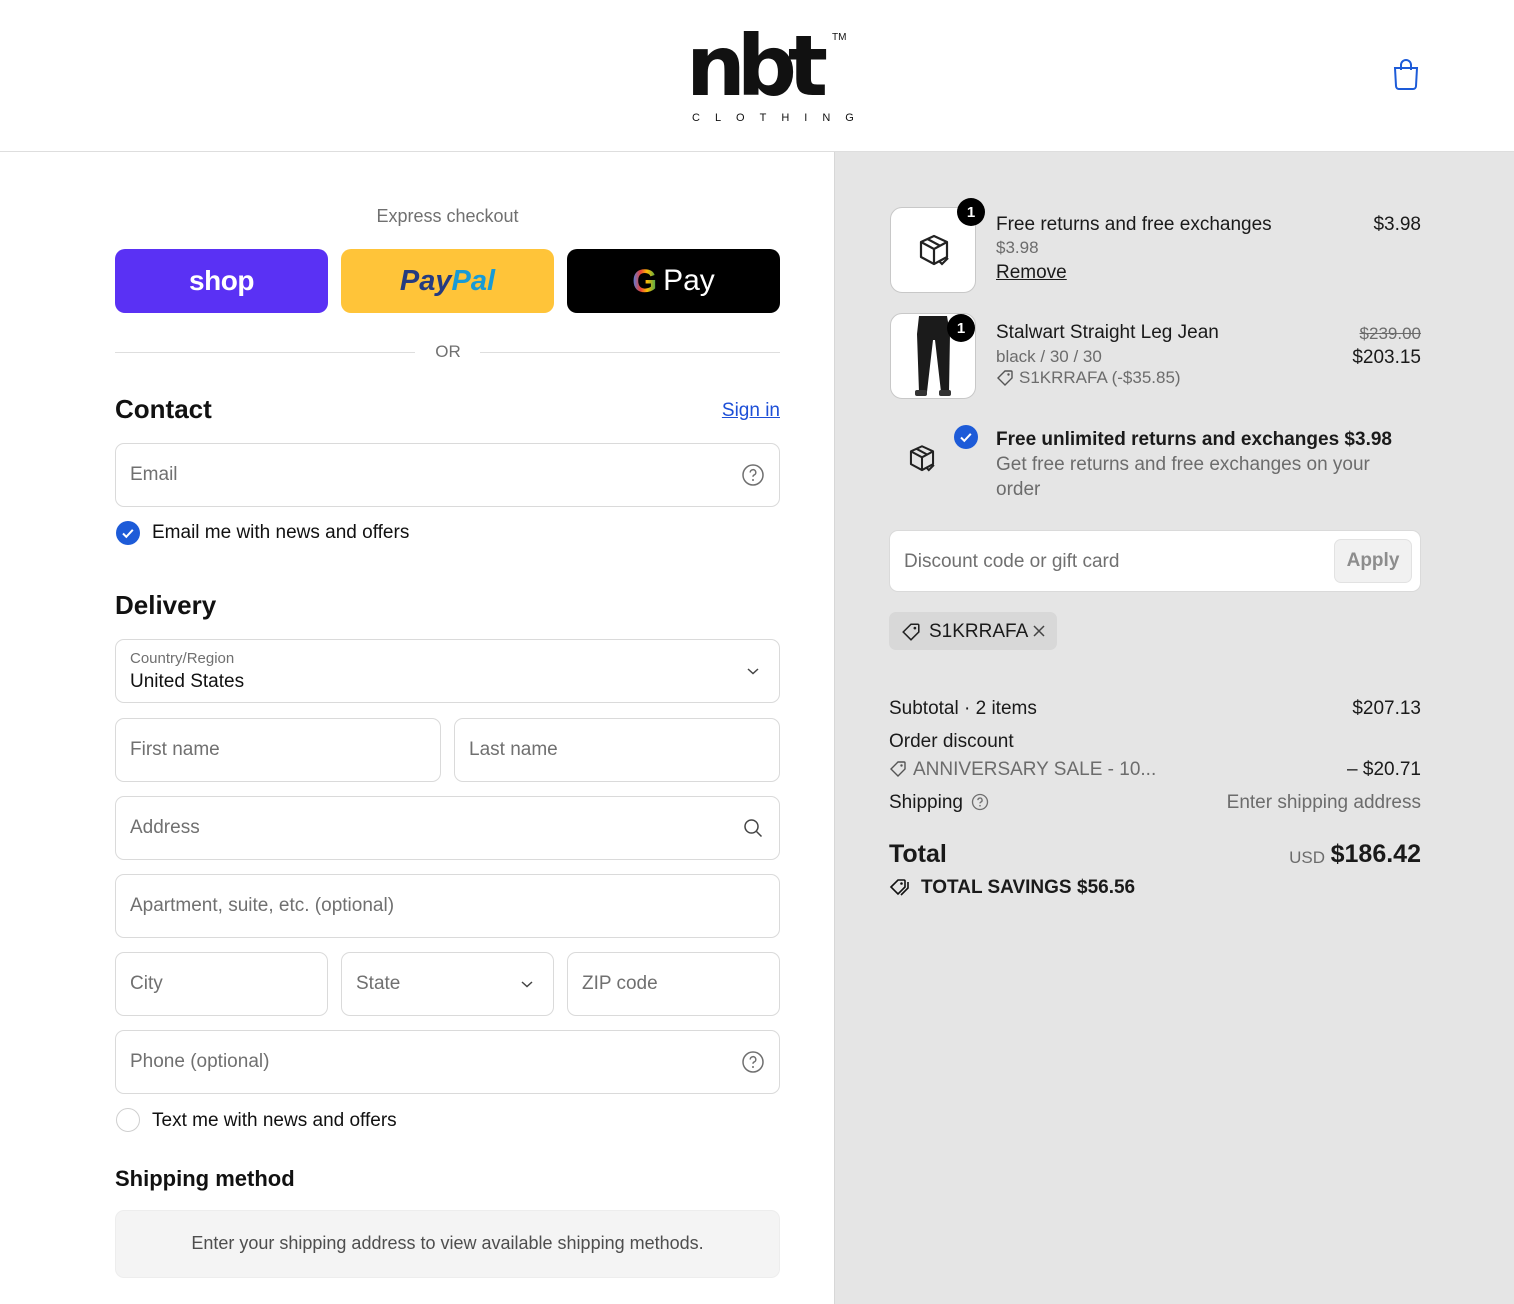 The height and width of the screenshot is (1304, 1514). I want to click on item-price: $3.98, so click(1397, 224).